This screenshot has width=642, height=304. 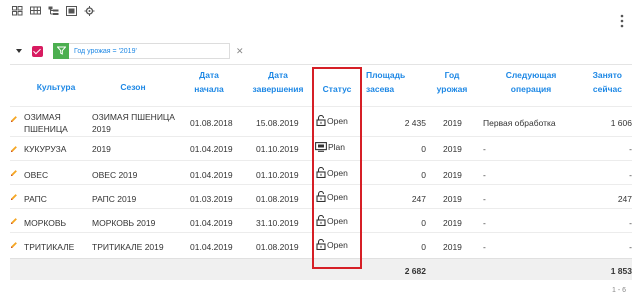 I want to click on filter-bar: Год урожая = '2019' ✕, so click(x=130, y=50).